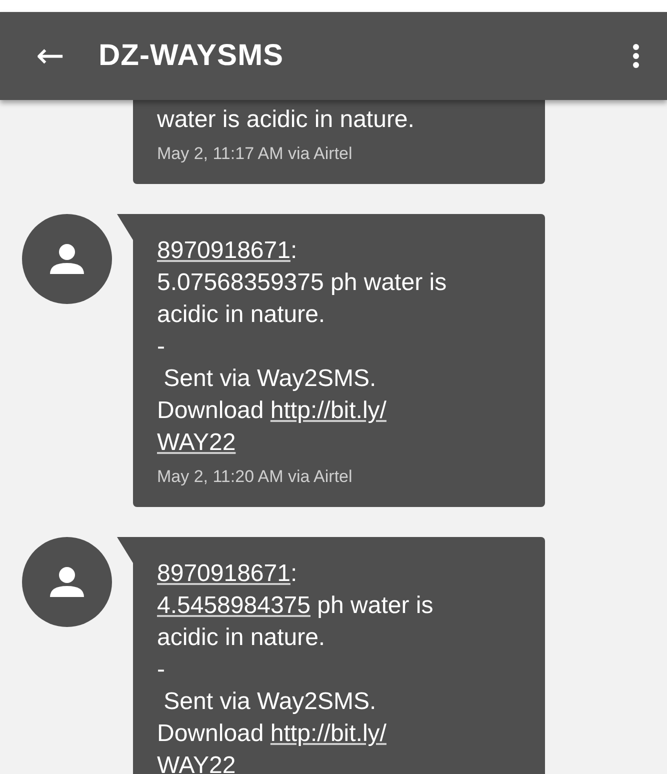  Describe the element at coordinates (255, 477) in the screenshot. I see `message-timestamp: May 2, 11:20 AM via Airtel` at that location.